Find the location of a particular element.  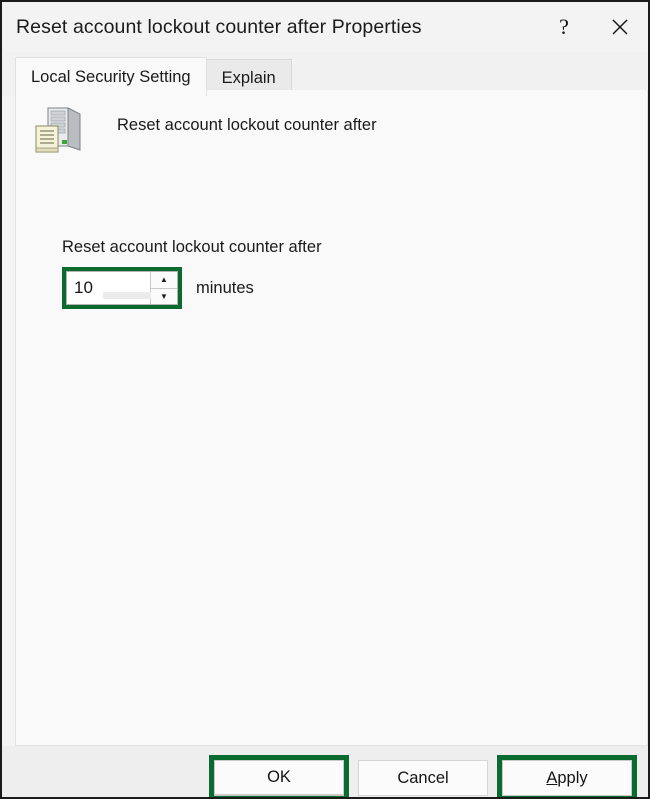

close-icon is located at coordinates (620, 27).